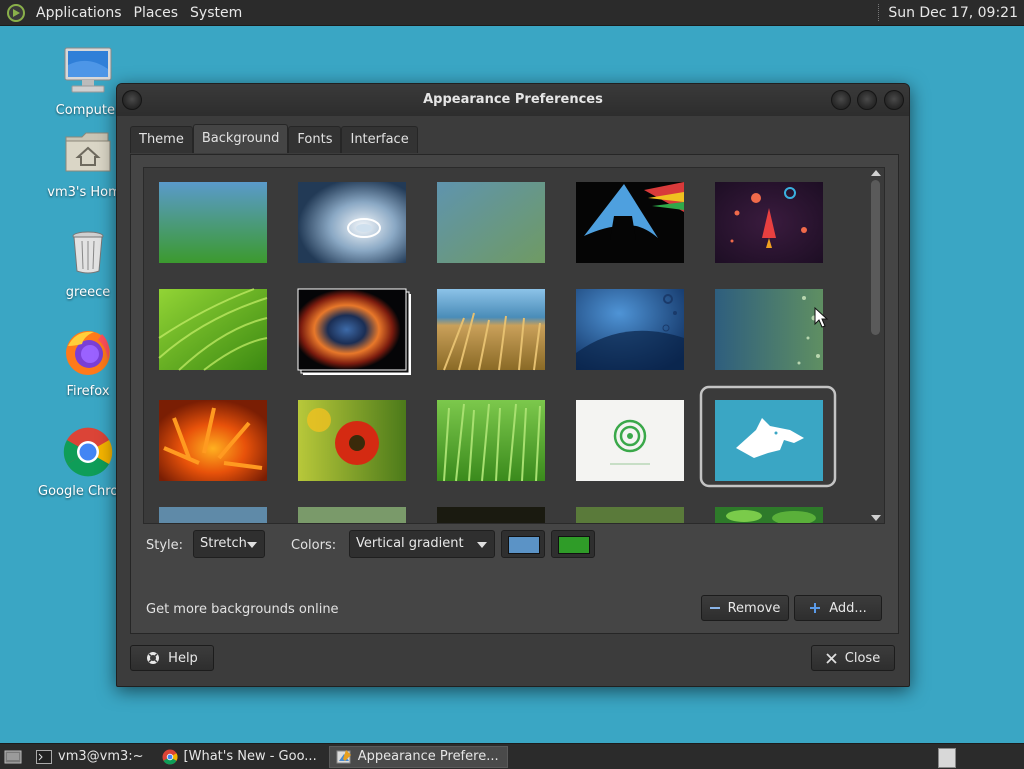  What do you see at coordinates (354, 331) in the screenshot?
I see `wallpaper-thumb-helix-nebula` at bounding box center [354, 331].